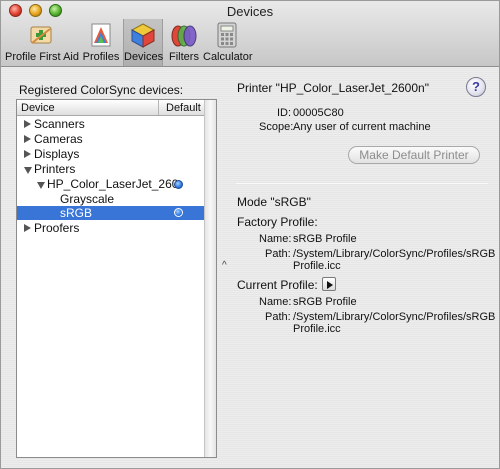  I want to click on profiles-icon, so click(101, 35).